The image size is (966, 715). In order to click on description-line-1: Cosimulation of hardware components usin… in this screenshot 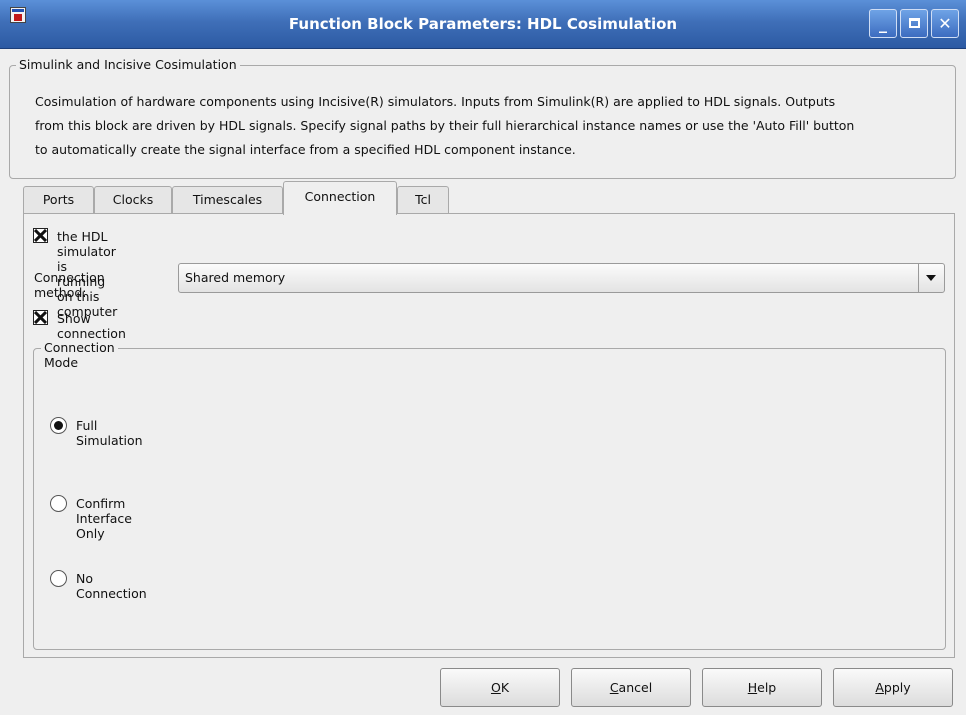, I will do `click(435, 101)`.